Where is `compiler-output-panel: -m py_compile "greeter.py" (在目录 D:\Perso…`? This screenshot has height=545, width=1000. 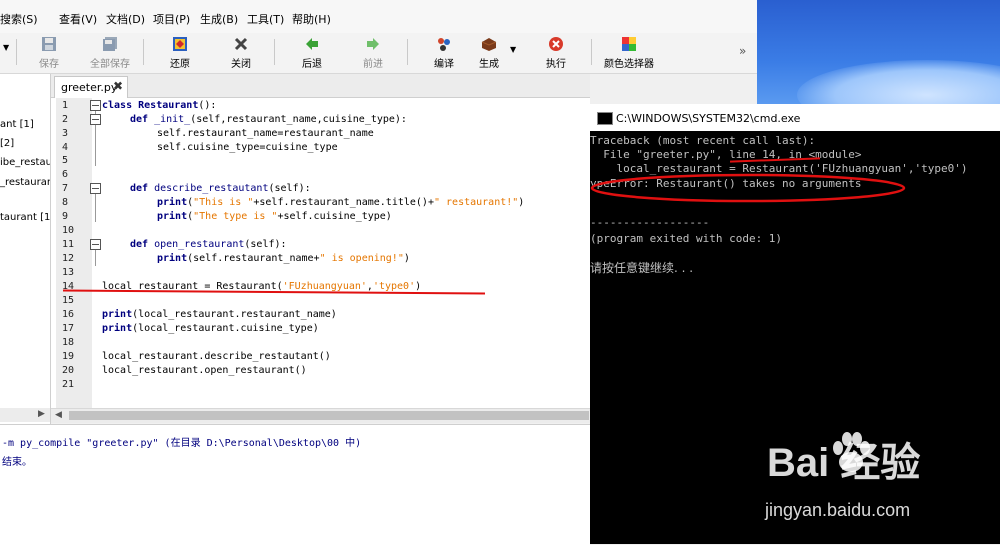 compiler-output-panel: -m py_compile "greeter.py" (在目录 D:\Perso… is located at coordinates (295, 484).